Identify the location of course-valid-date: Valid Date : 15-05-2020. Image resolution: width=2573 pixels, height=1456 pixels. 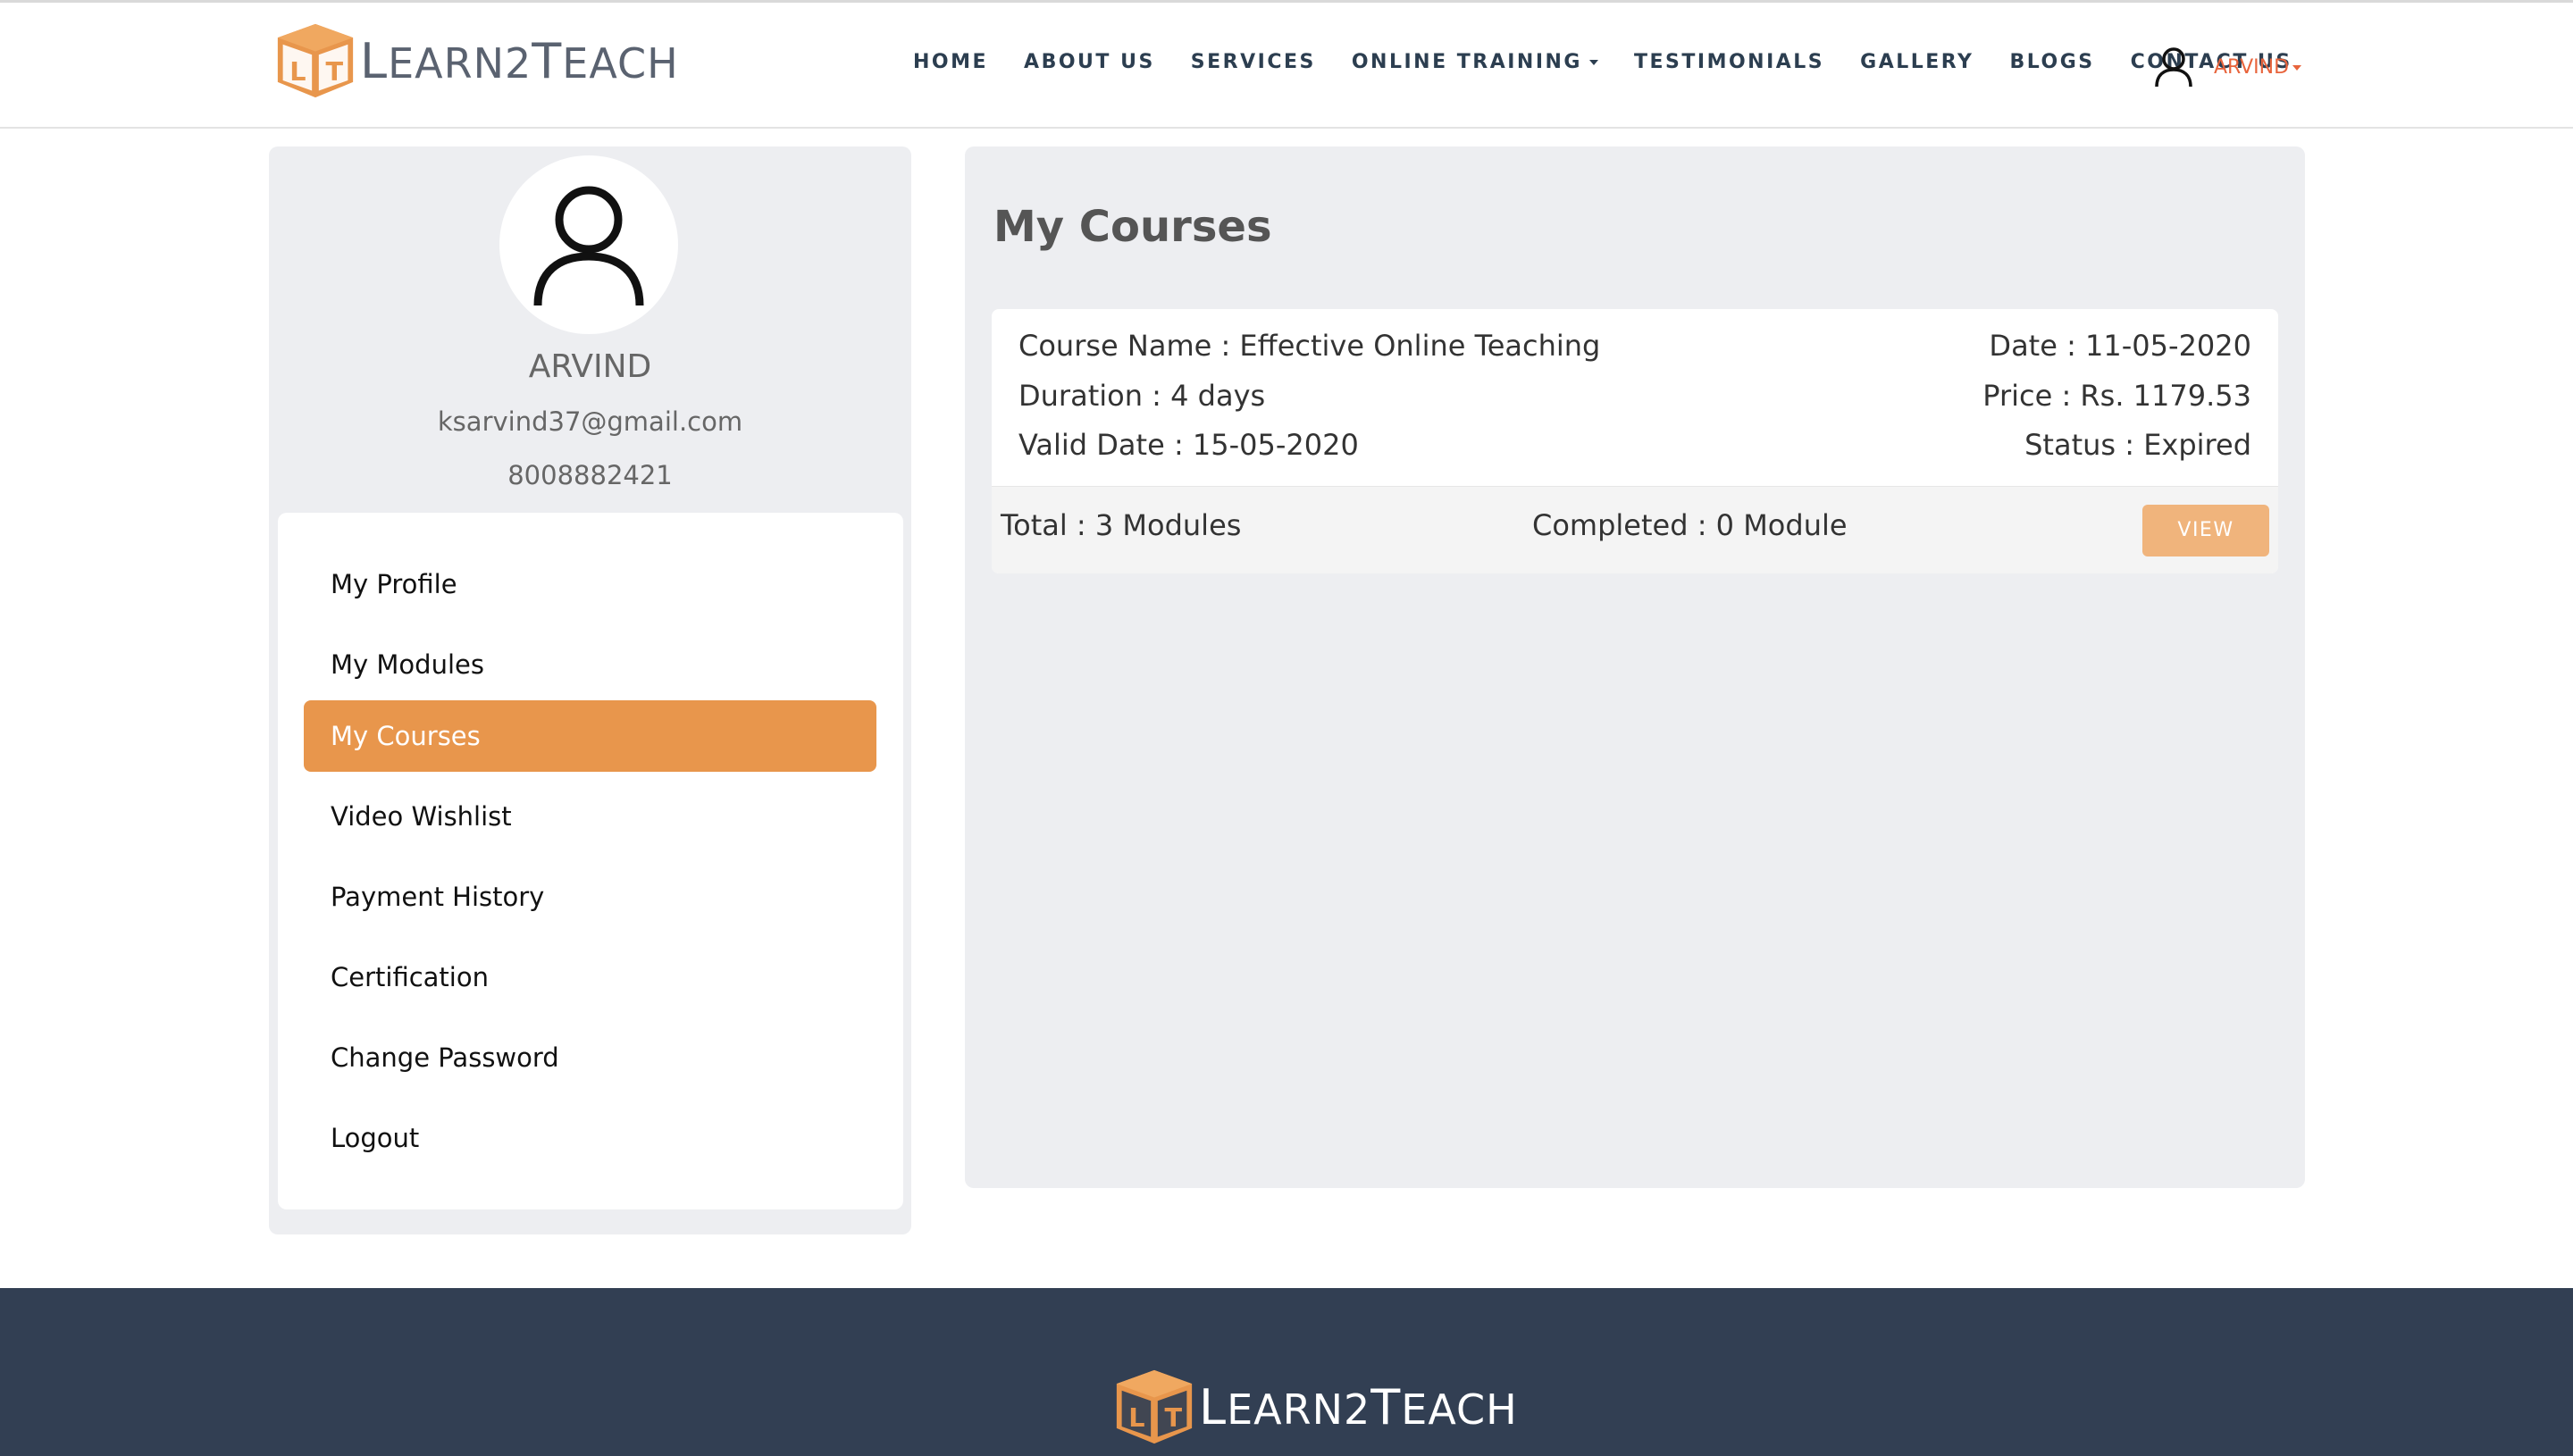
(1188, 445).